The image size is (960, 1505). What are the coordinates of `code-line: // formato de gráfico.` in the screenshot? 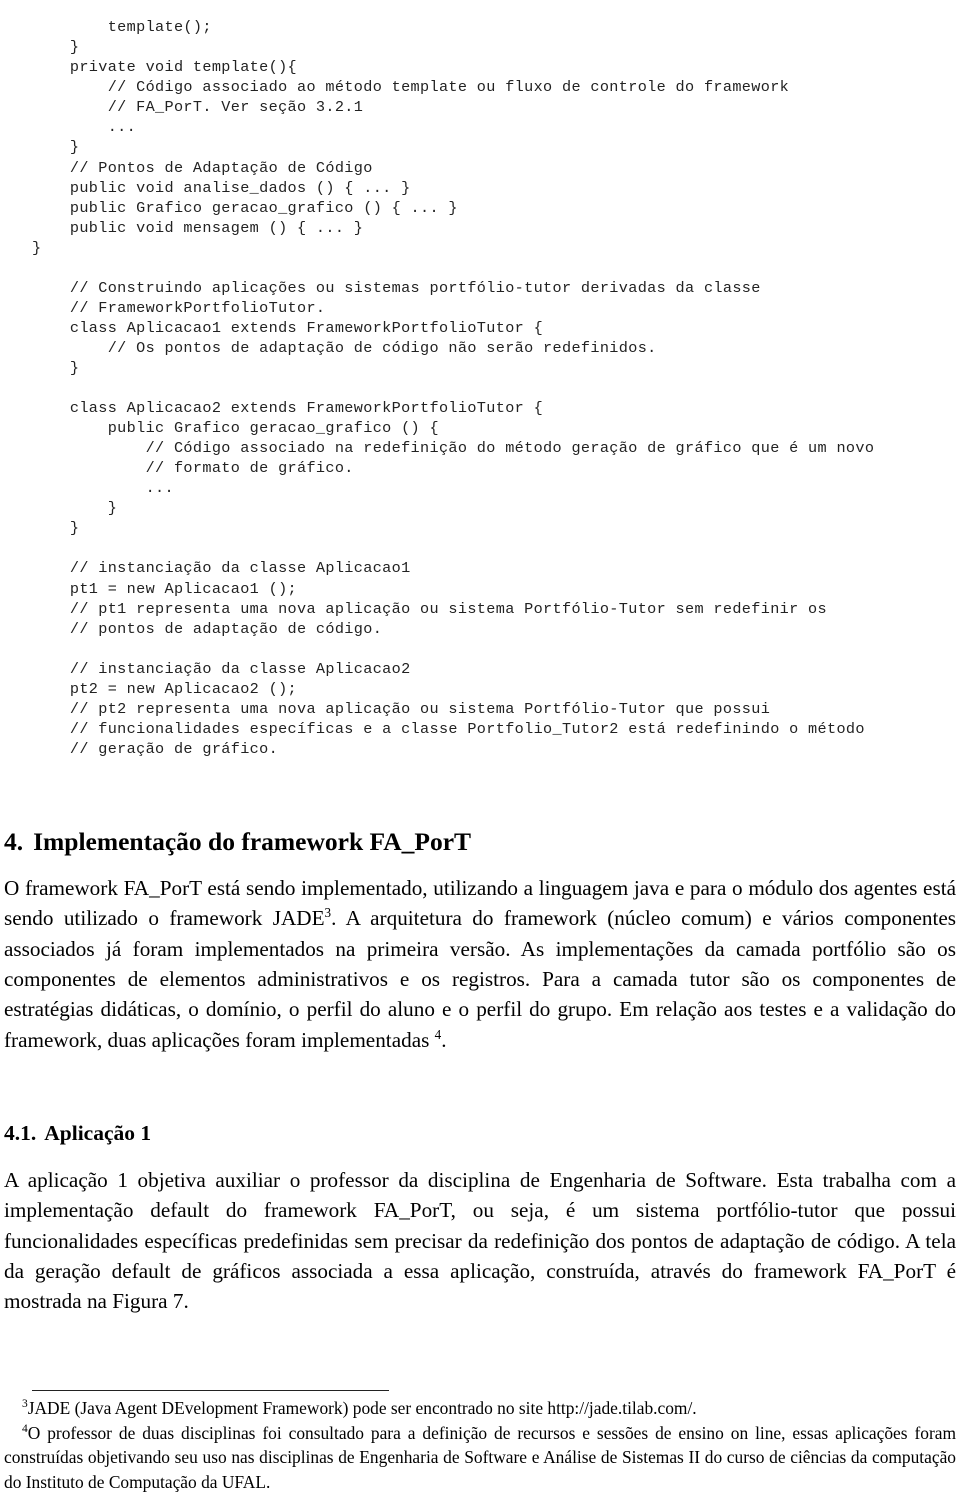 It's located at (193, 468).